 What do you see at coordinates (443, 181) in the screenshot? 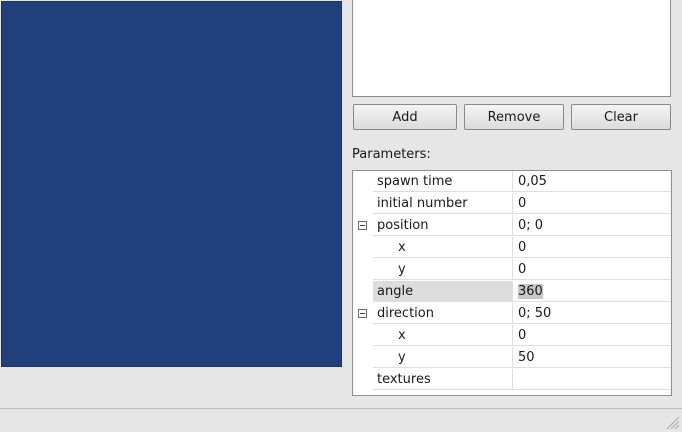
I see `property-name: spawn time` at bounding box center [443, 181].